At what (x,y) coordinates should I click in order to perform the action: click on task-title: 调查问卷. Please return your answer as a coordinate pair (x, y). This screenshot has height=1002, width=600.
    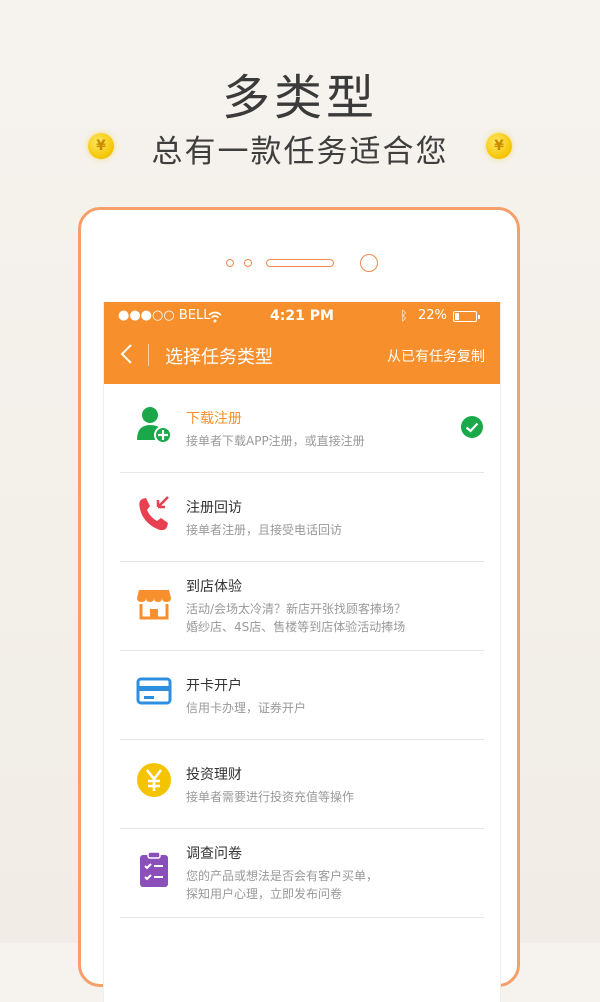
    Looking at the image, I should click on (214, 854).